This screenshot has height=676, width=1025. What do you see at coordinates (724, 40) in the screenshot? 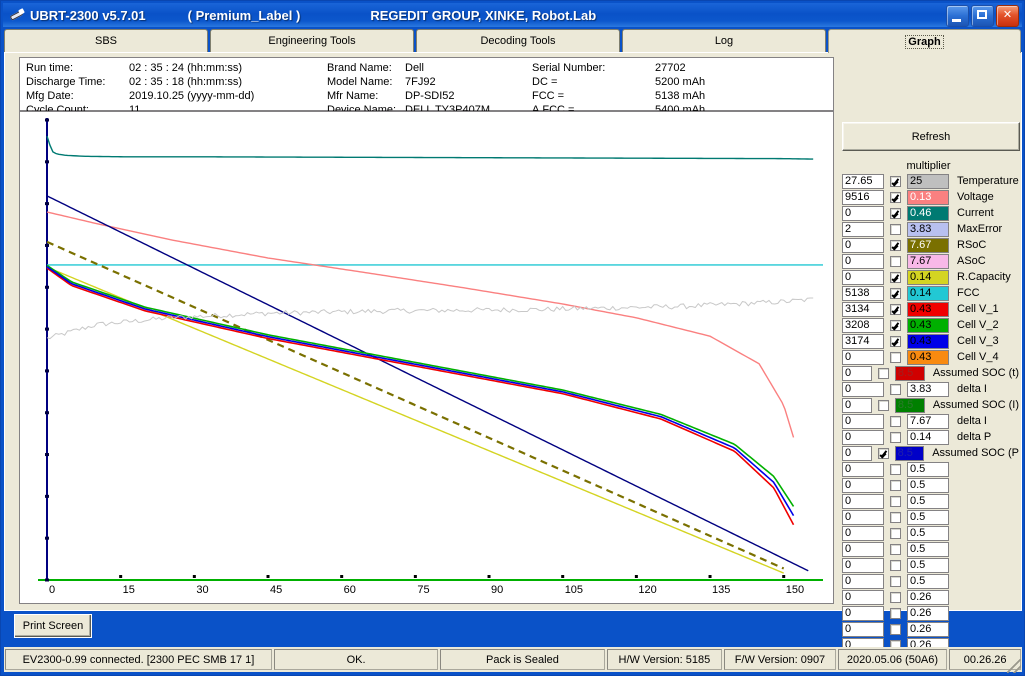
I see `tab-log: Log` at bounding box center [724, 40].